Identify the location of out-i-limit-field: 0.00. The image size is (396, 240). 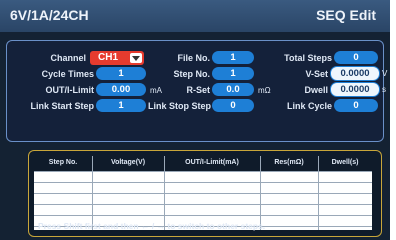
(121, 89).